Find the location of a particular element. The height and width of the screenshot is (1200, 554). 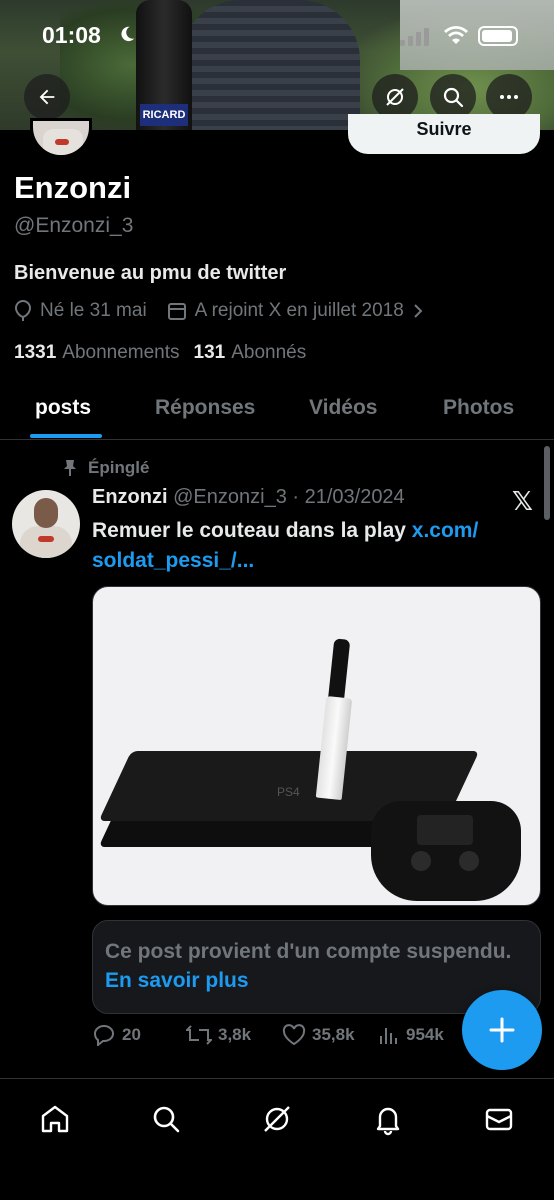

back-button is located at coordinates (47, 97).